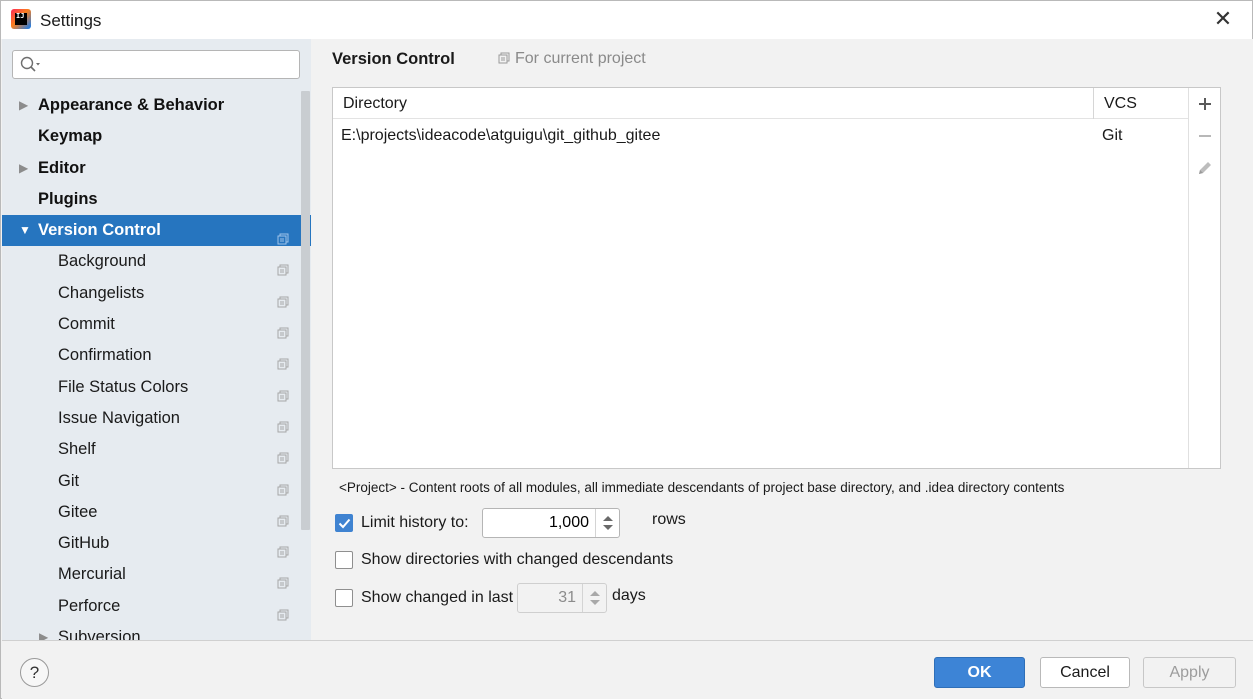 The image size is (1253, 699). I want to click on limit-history-input, so click(538, 523).